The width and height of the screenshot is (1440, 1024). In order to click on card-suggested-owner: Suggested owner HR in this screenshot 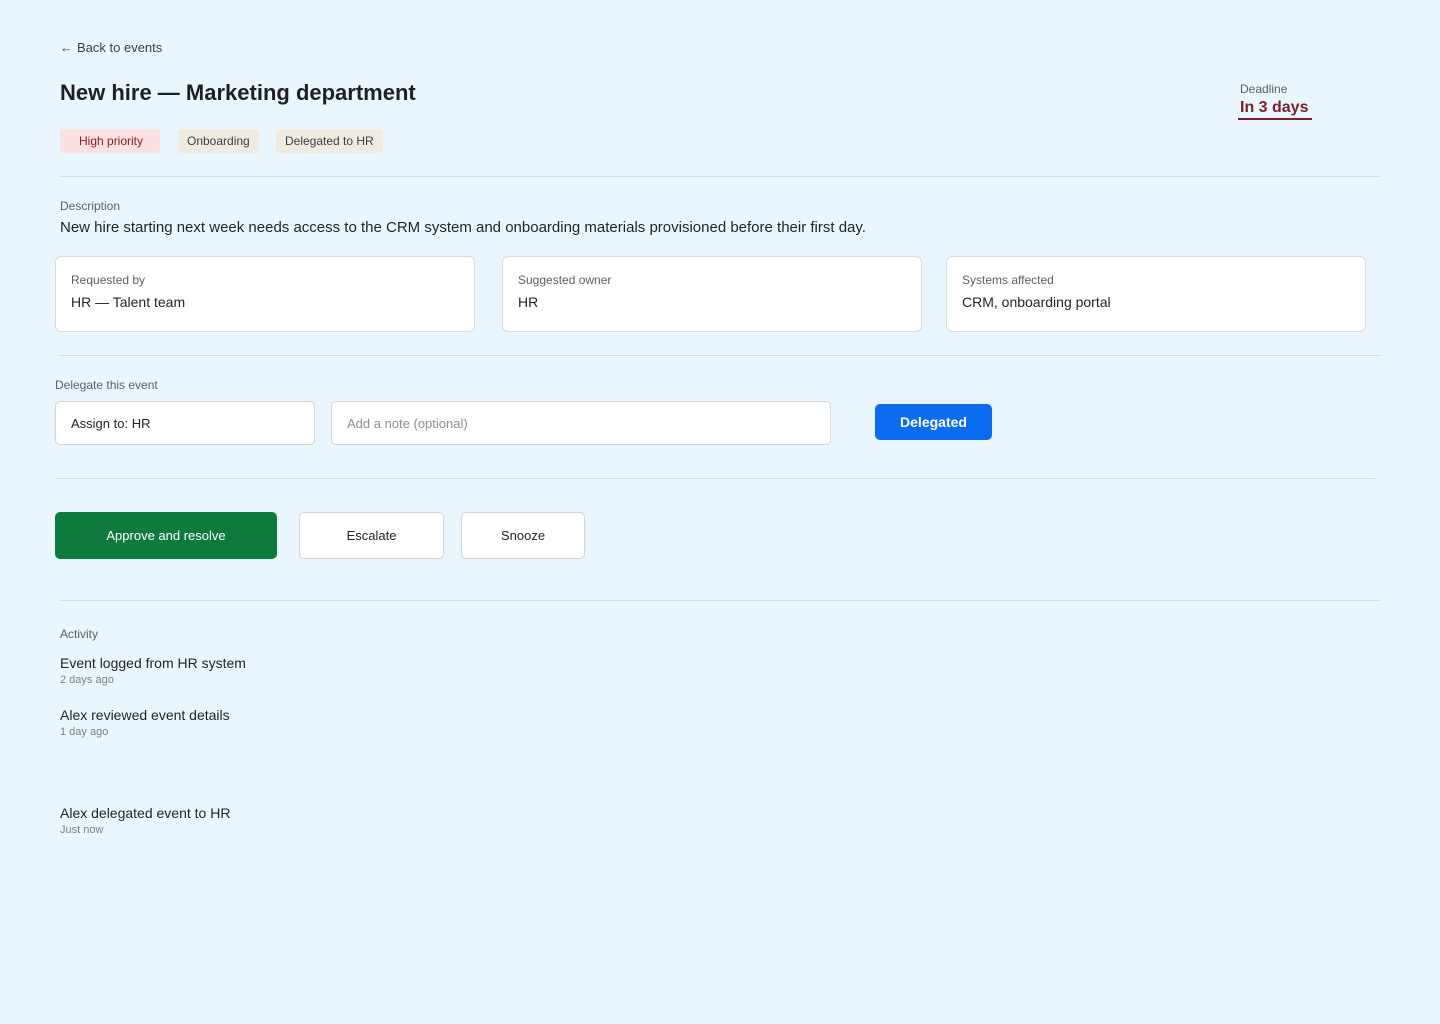, I will do `click(712, 294)`.